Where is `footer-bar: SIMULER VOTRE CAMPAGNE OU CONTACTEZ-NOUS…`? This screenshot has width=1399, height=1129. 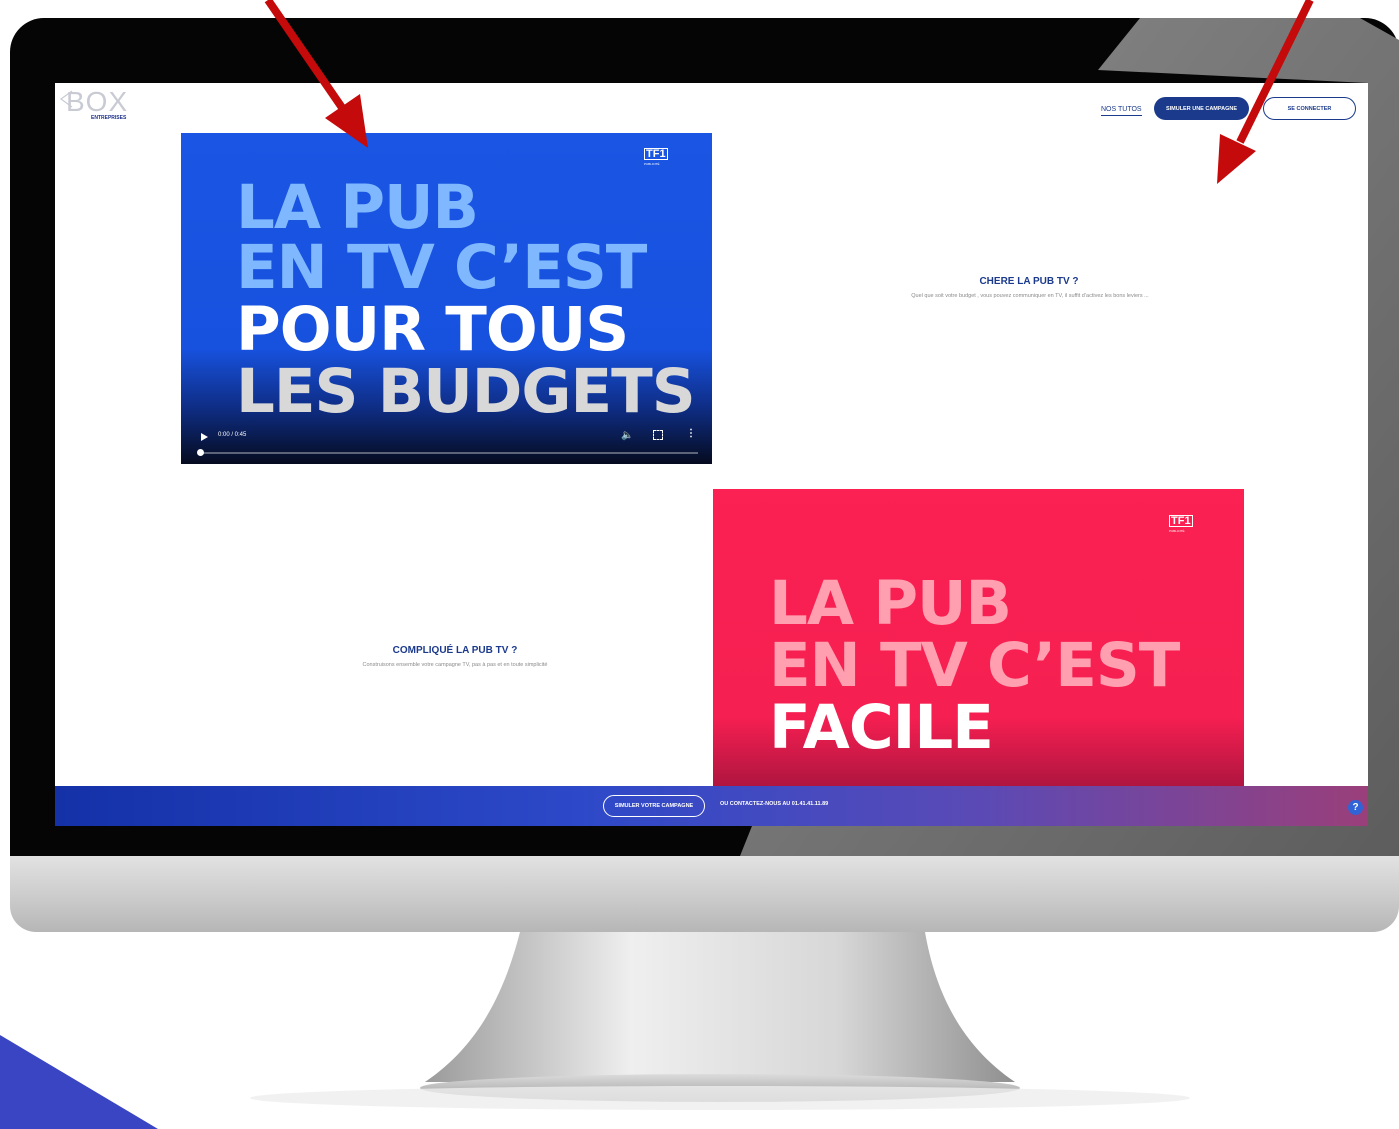
footer-bar: SIMULER VOTRE CAMPAGNE OU CONTACTEZ-NOUS… is located at coordinates (711, 806).